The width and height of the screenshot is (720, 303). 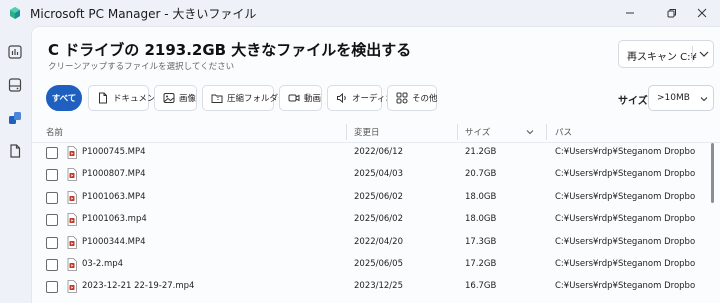 I want to click on rescan-button: 再スキャン C:¥, so click(x=666, y=54).